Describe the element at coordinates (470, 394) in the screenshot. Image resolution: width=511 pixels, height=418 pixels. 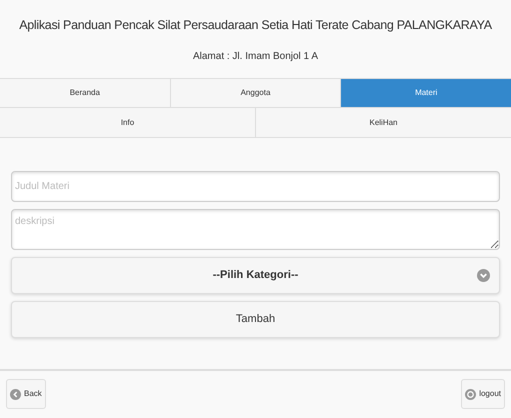
I see `ring-icon` at that location.